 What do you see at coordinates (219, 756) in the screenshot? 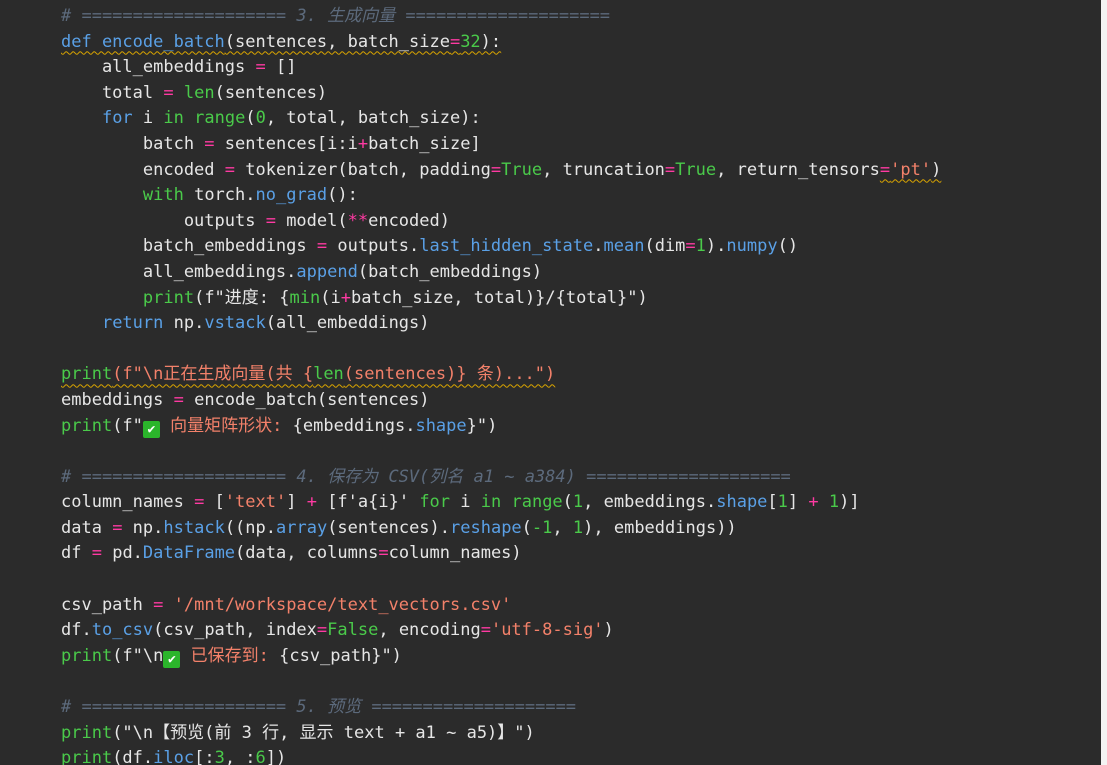
I see `code-token: 3` at bounding box center [219, 756].